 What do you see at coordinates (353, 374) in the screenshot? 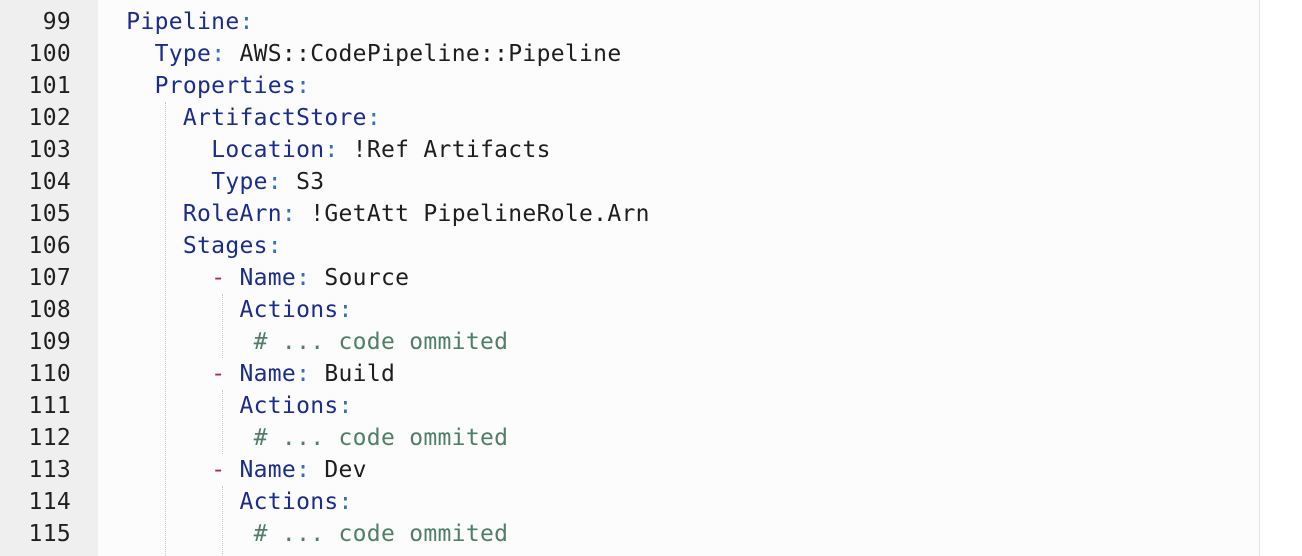
I see `yaml-value: Build` at bounding box center [353, 374].